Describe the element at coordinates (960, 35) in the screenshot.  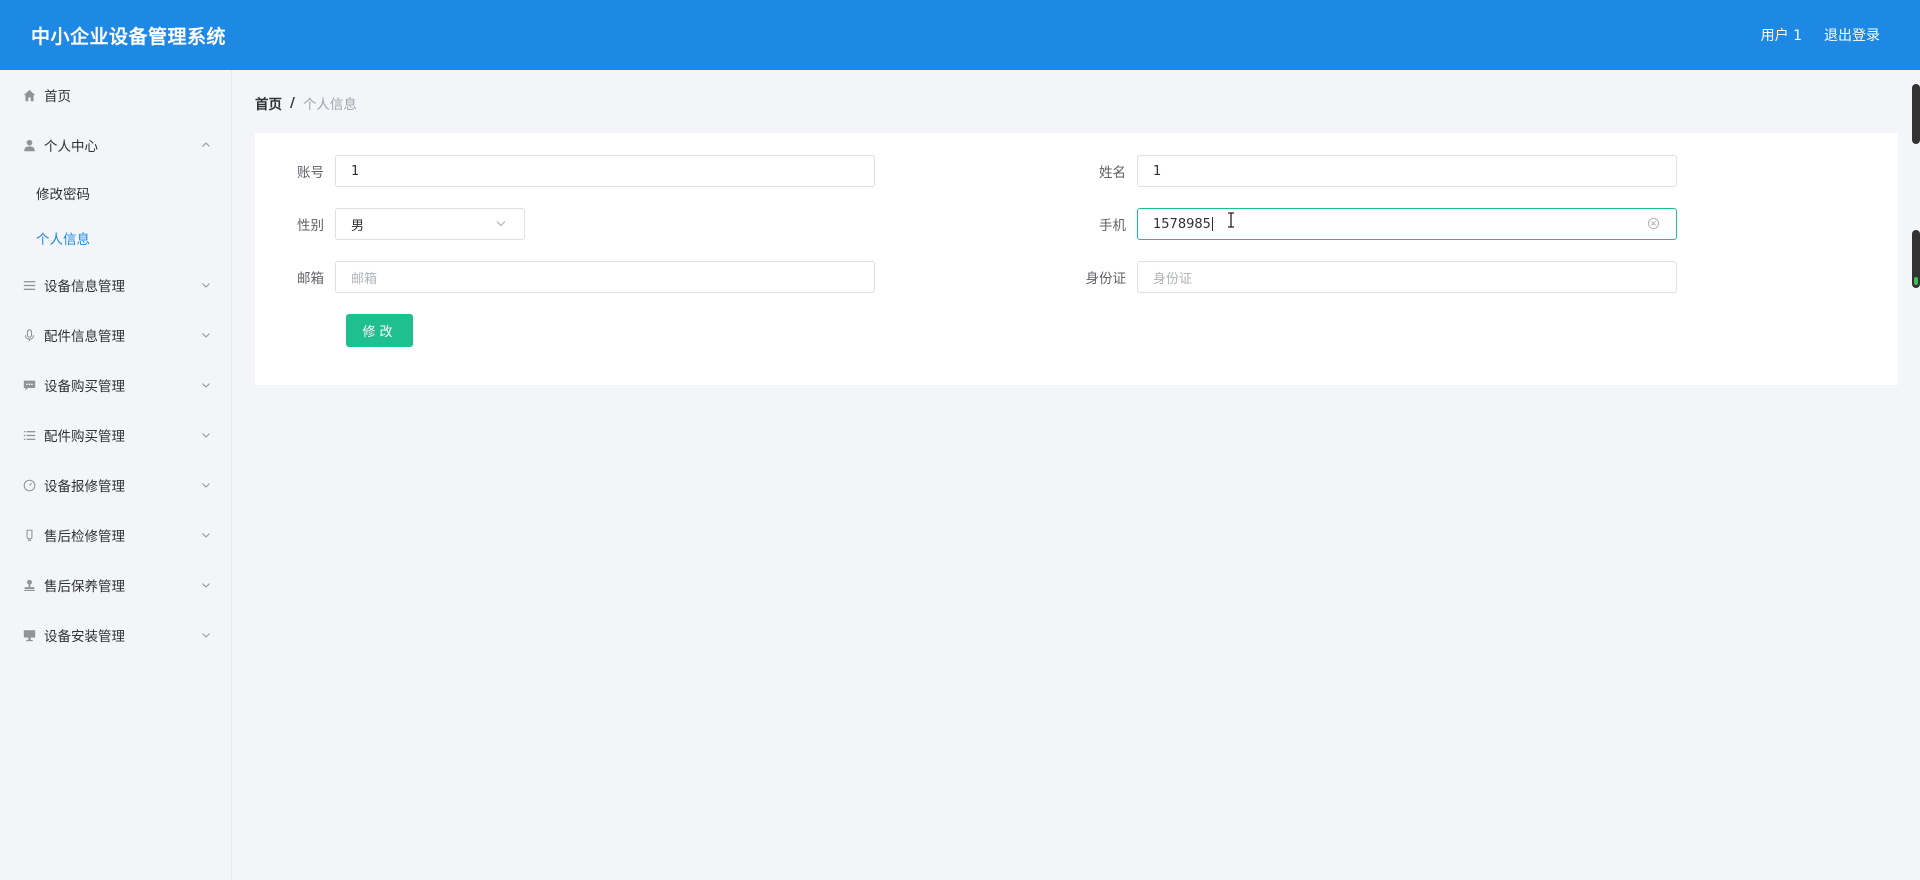
I see `top-header: 中小企业设备管理系统 用户 1 退出登录` at that location.